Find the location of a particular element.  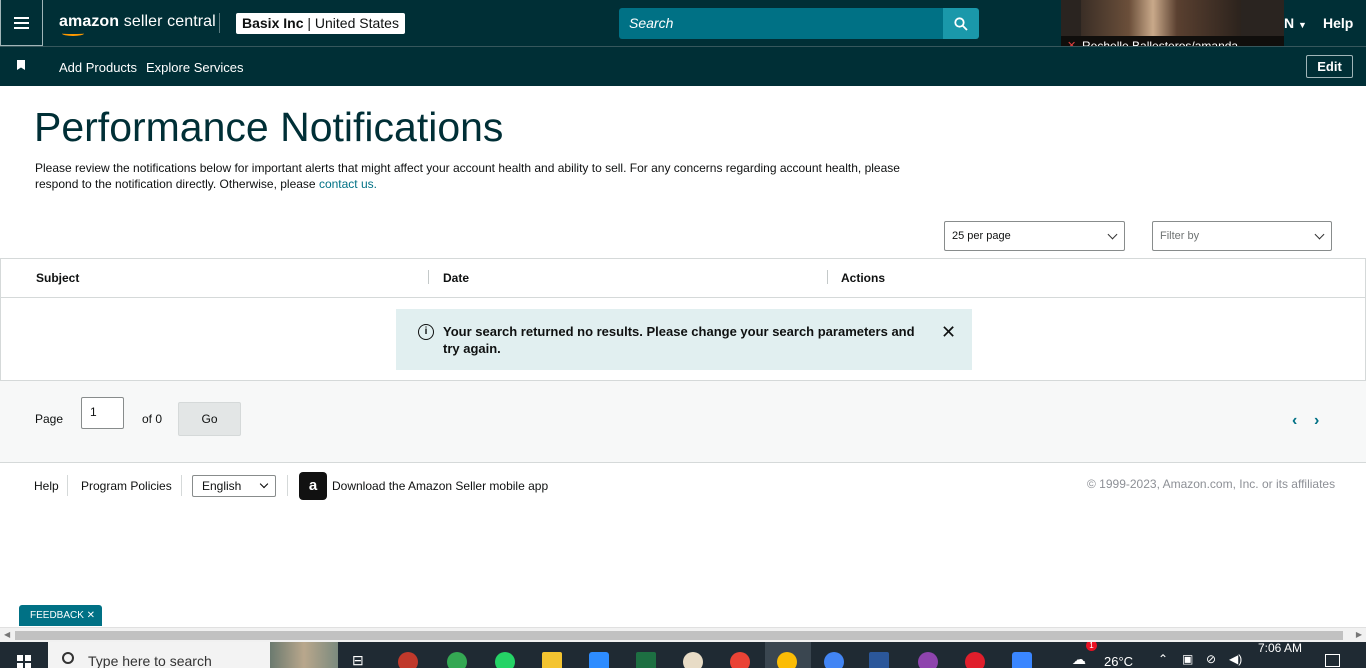

search-placeholder: Search is located at coordinates (651, 23).